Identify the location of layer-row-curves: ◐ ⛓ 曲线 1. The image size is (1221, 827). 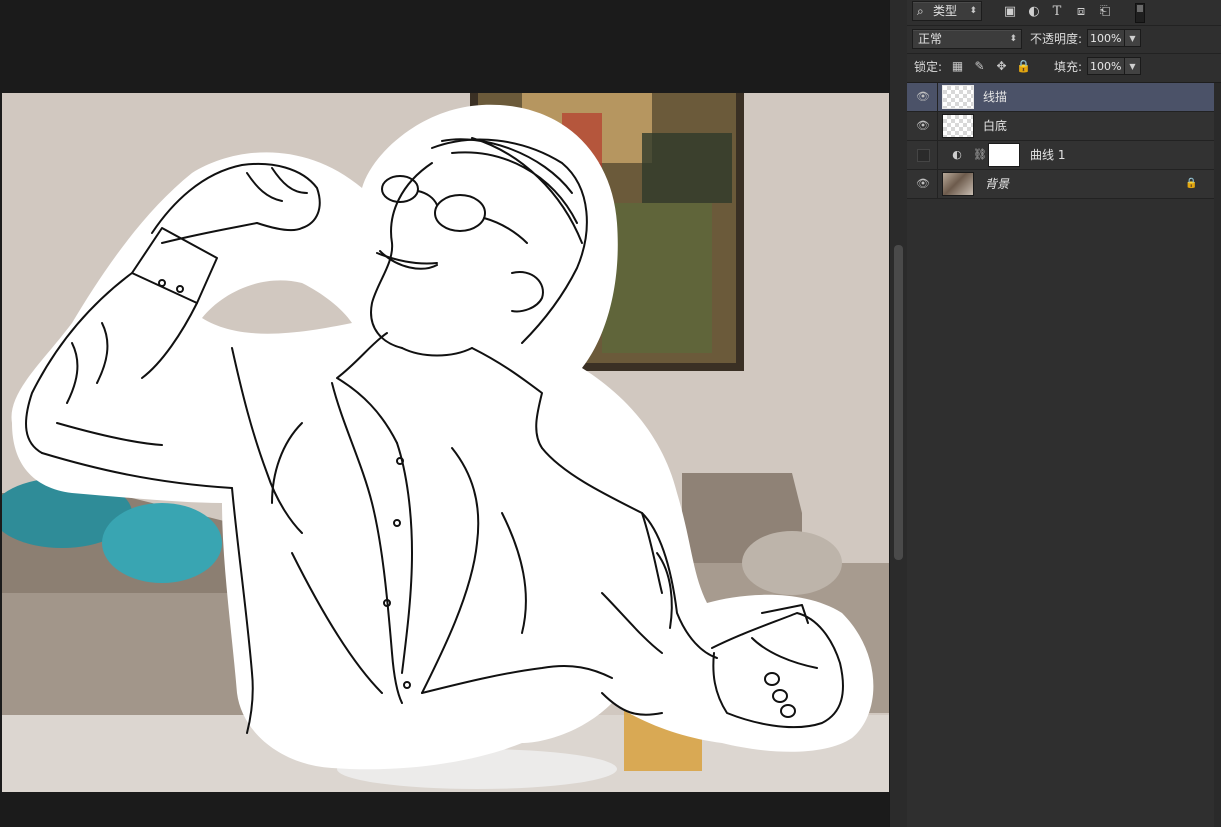
(1060, 155).